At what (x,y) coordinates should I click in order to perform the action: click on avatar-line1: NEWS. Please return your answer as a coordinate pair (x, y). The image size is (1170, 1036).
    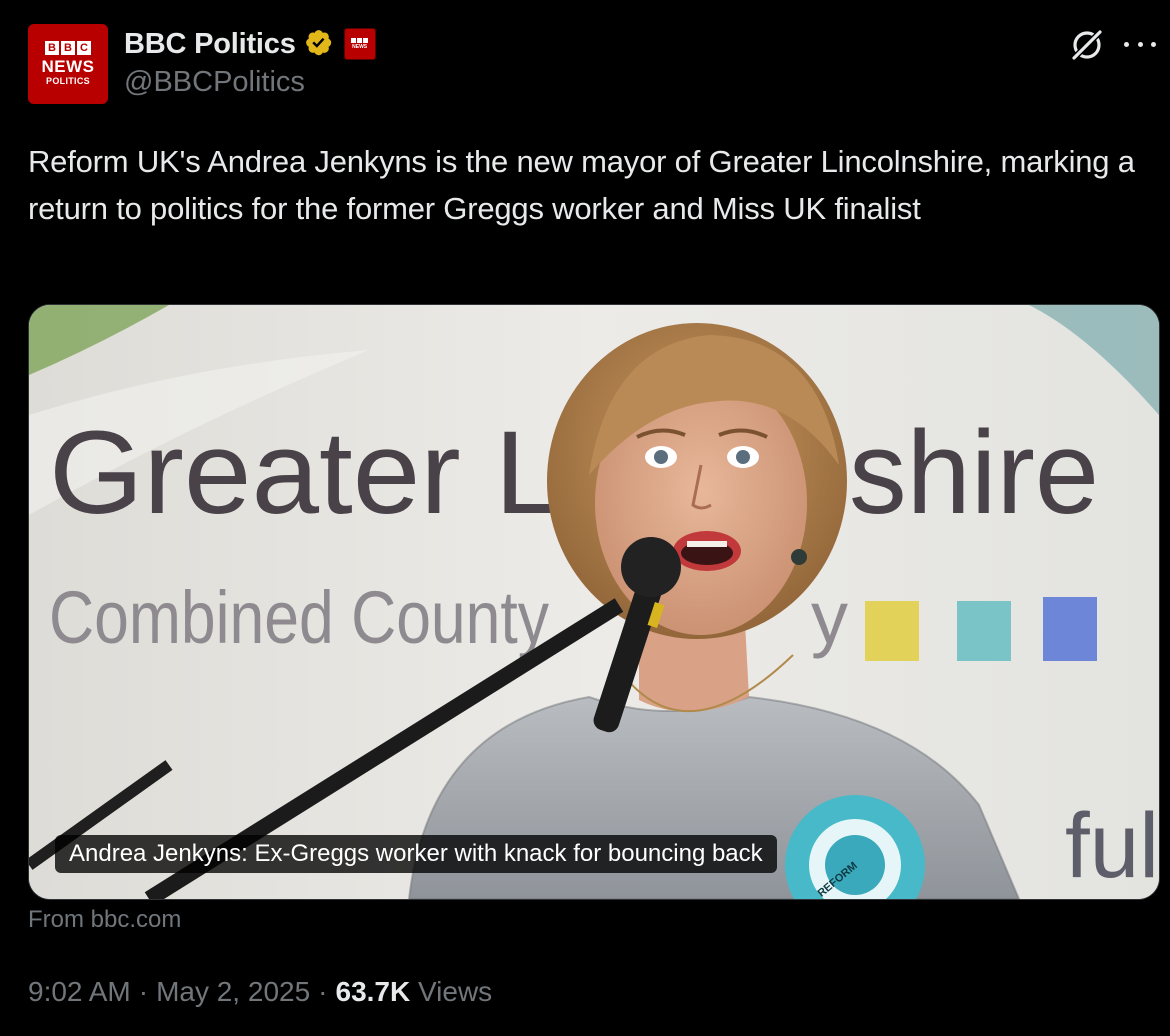
    Looking at the image, I should click on (68, 66).